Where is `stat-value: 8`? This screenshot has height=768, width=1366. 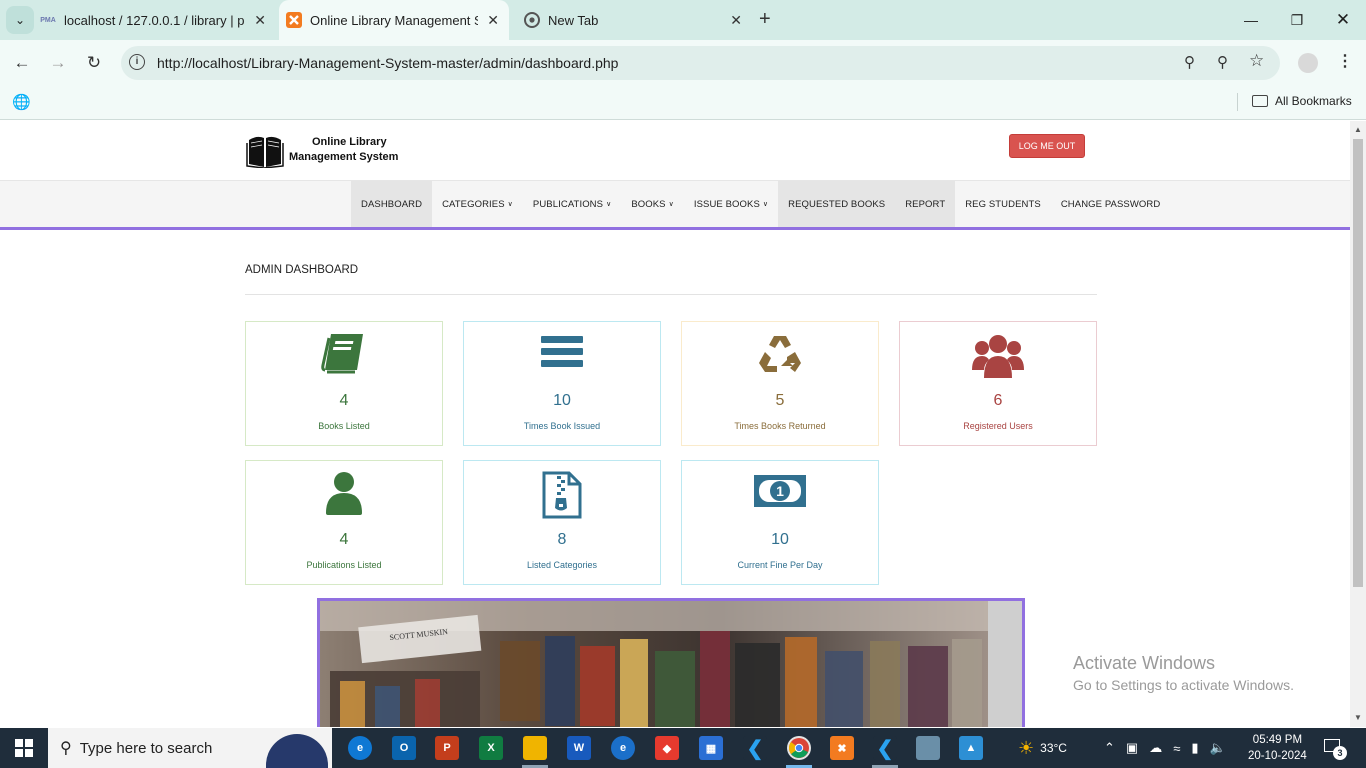
stat-value: 8 is located at coordinates (562, 539).